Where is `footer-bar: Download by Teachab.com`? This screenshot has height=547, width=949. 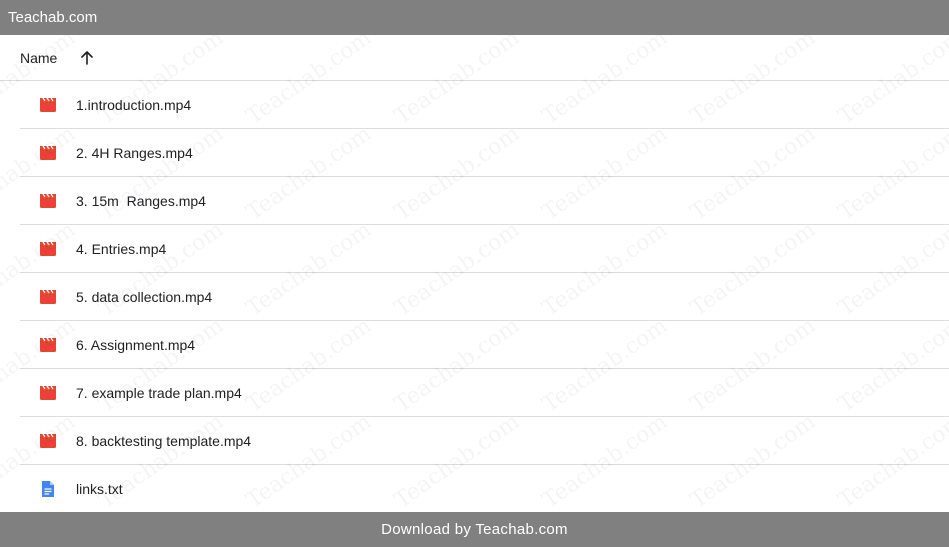 footer-bar: Download by Teachab.com is located at coordinates (474, 529).